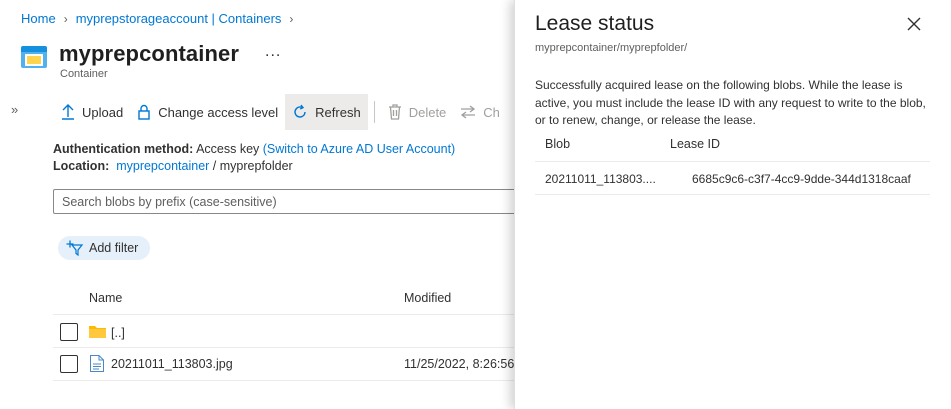 Image resolution: width=951 pixels, height=409 pixels. I want to click on upload-label: Upload, so click(103, 112).